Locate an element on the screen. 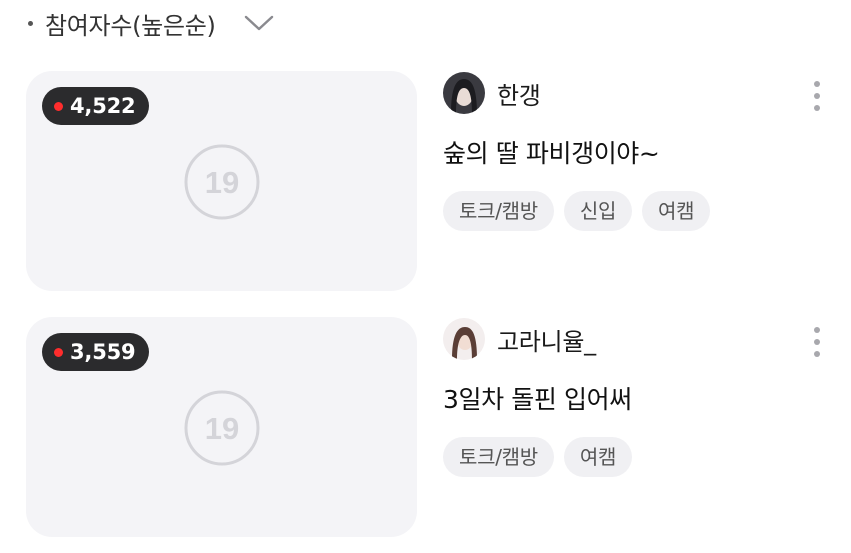  viewer-count: 3,559 is located at coordinates (103, 352).